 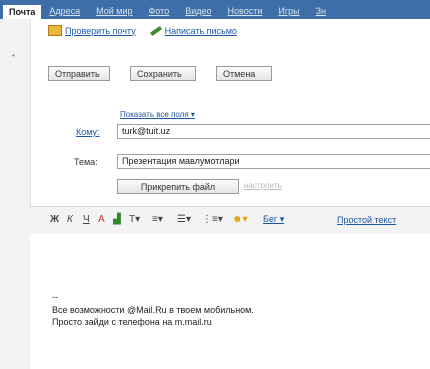 I want to click on to-field: turk@tuit.uz, so click(x=273, y=131).